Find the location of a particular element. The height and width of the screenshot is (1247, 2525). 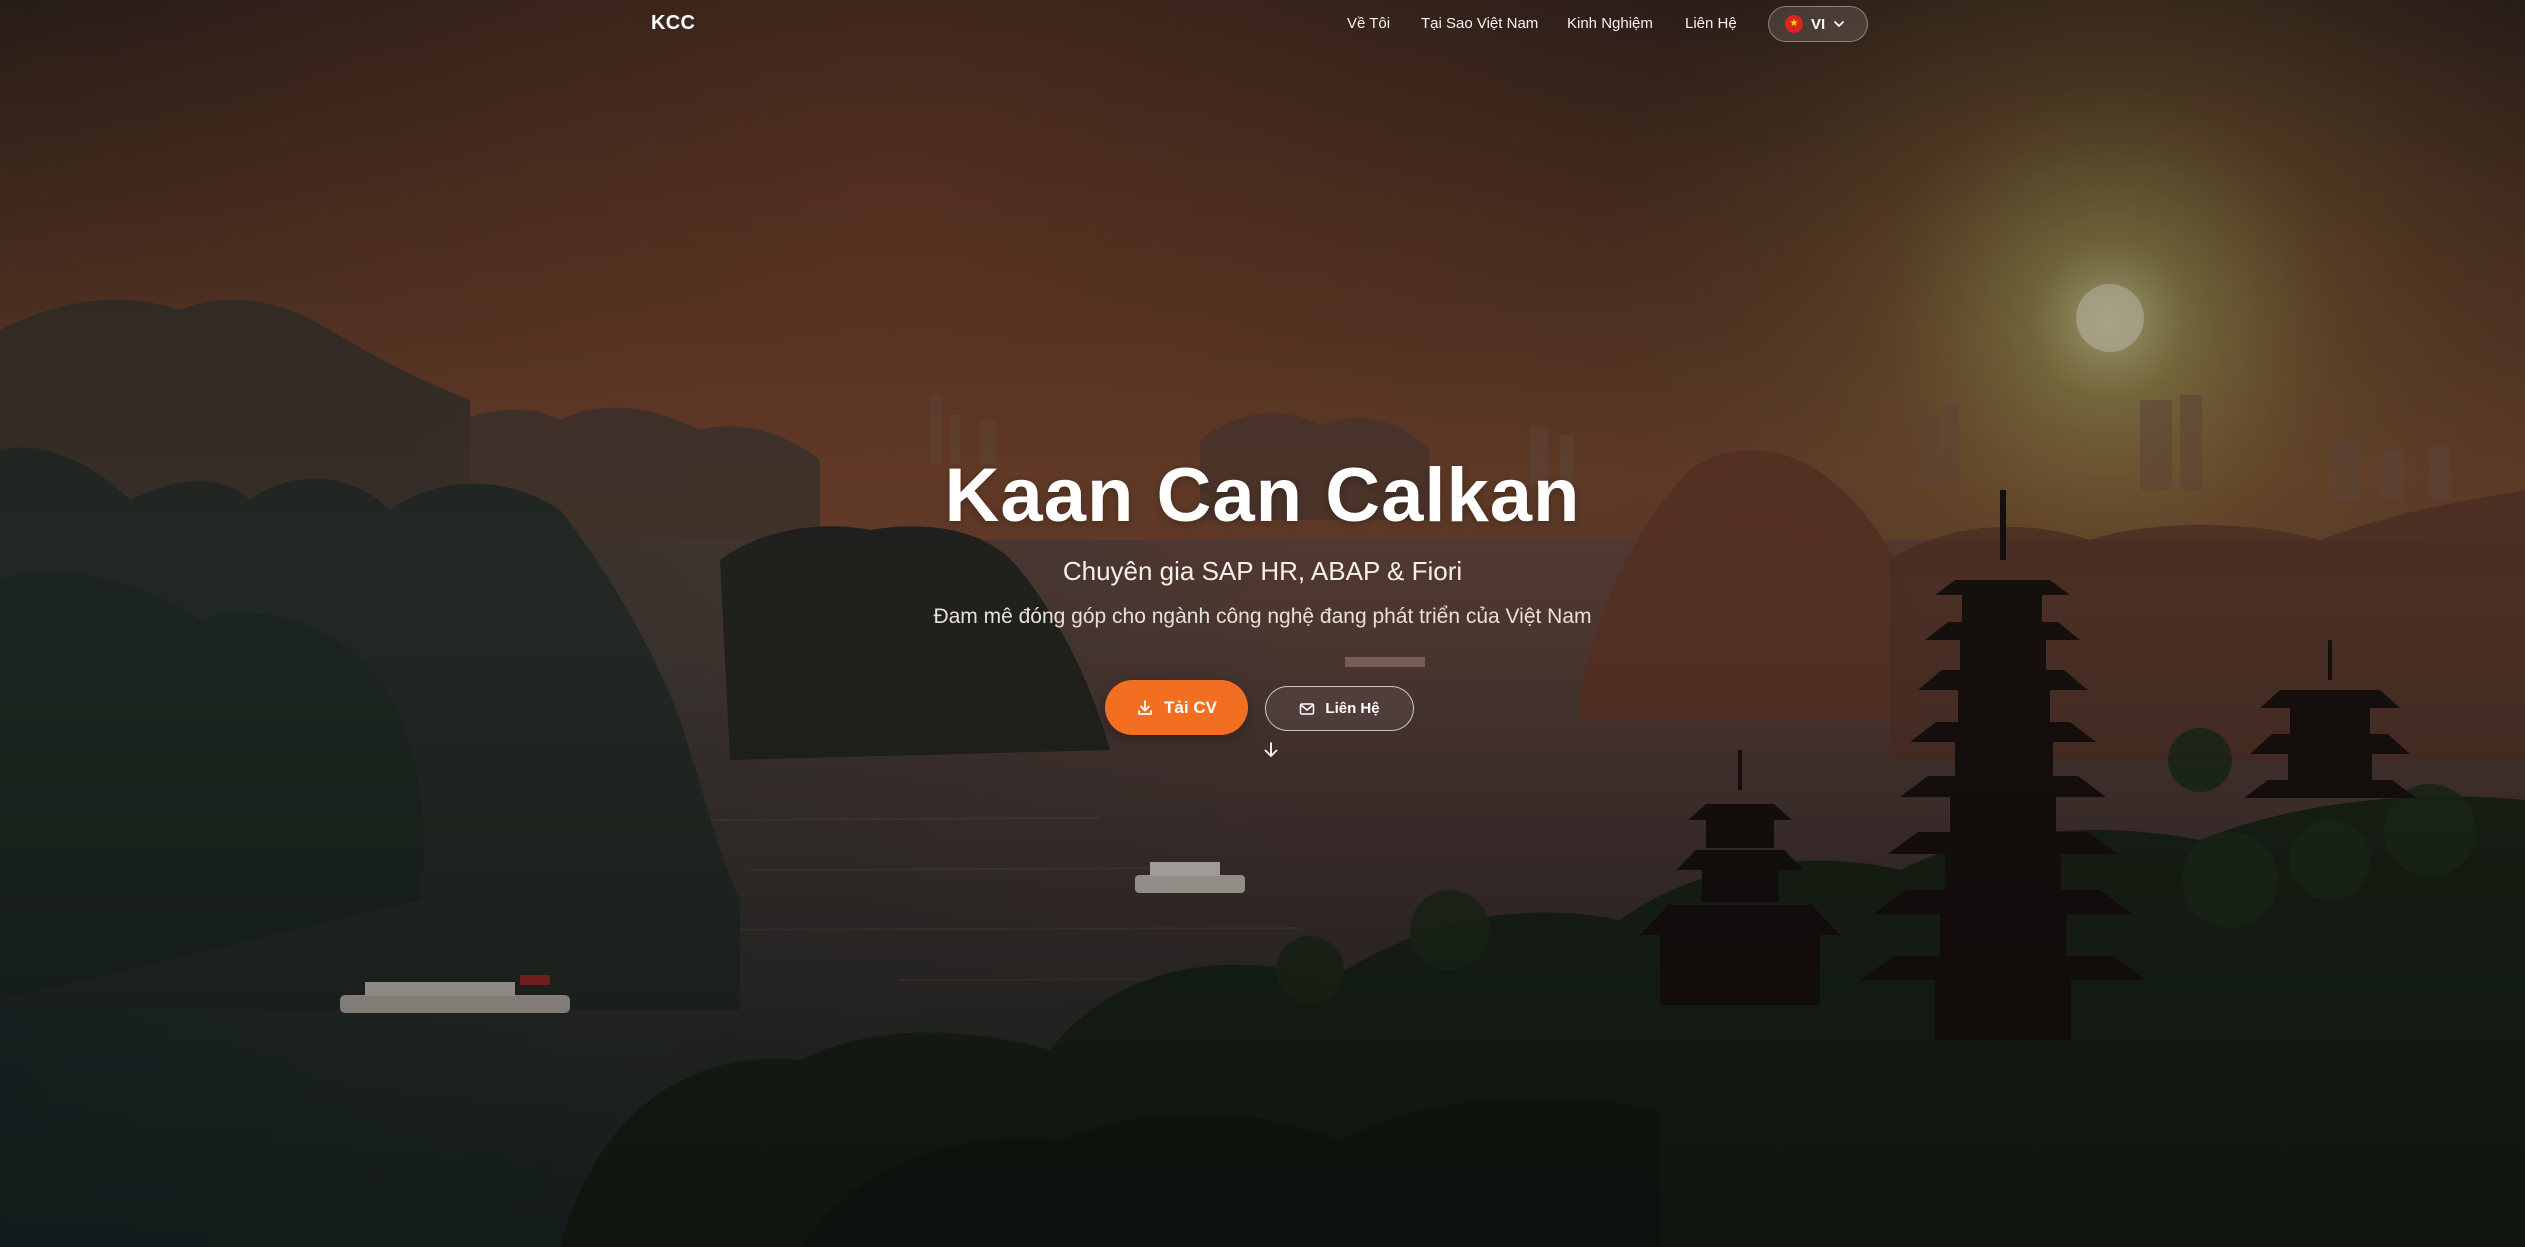

site-logo: KCC is located at coordinates (673, 23).